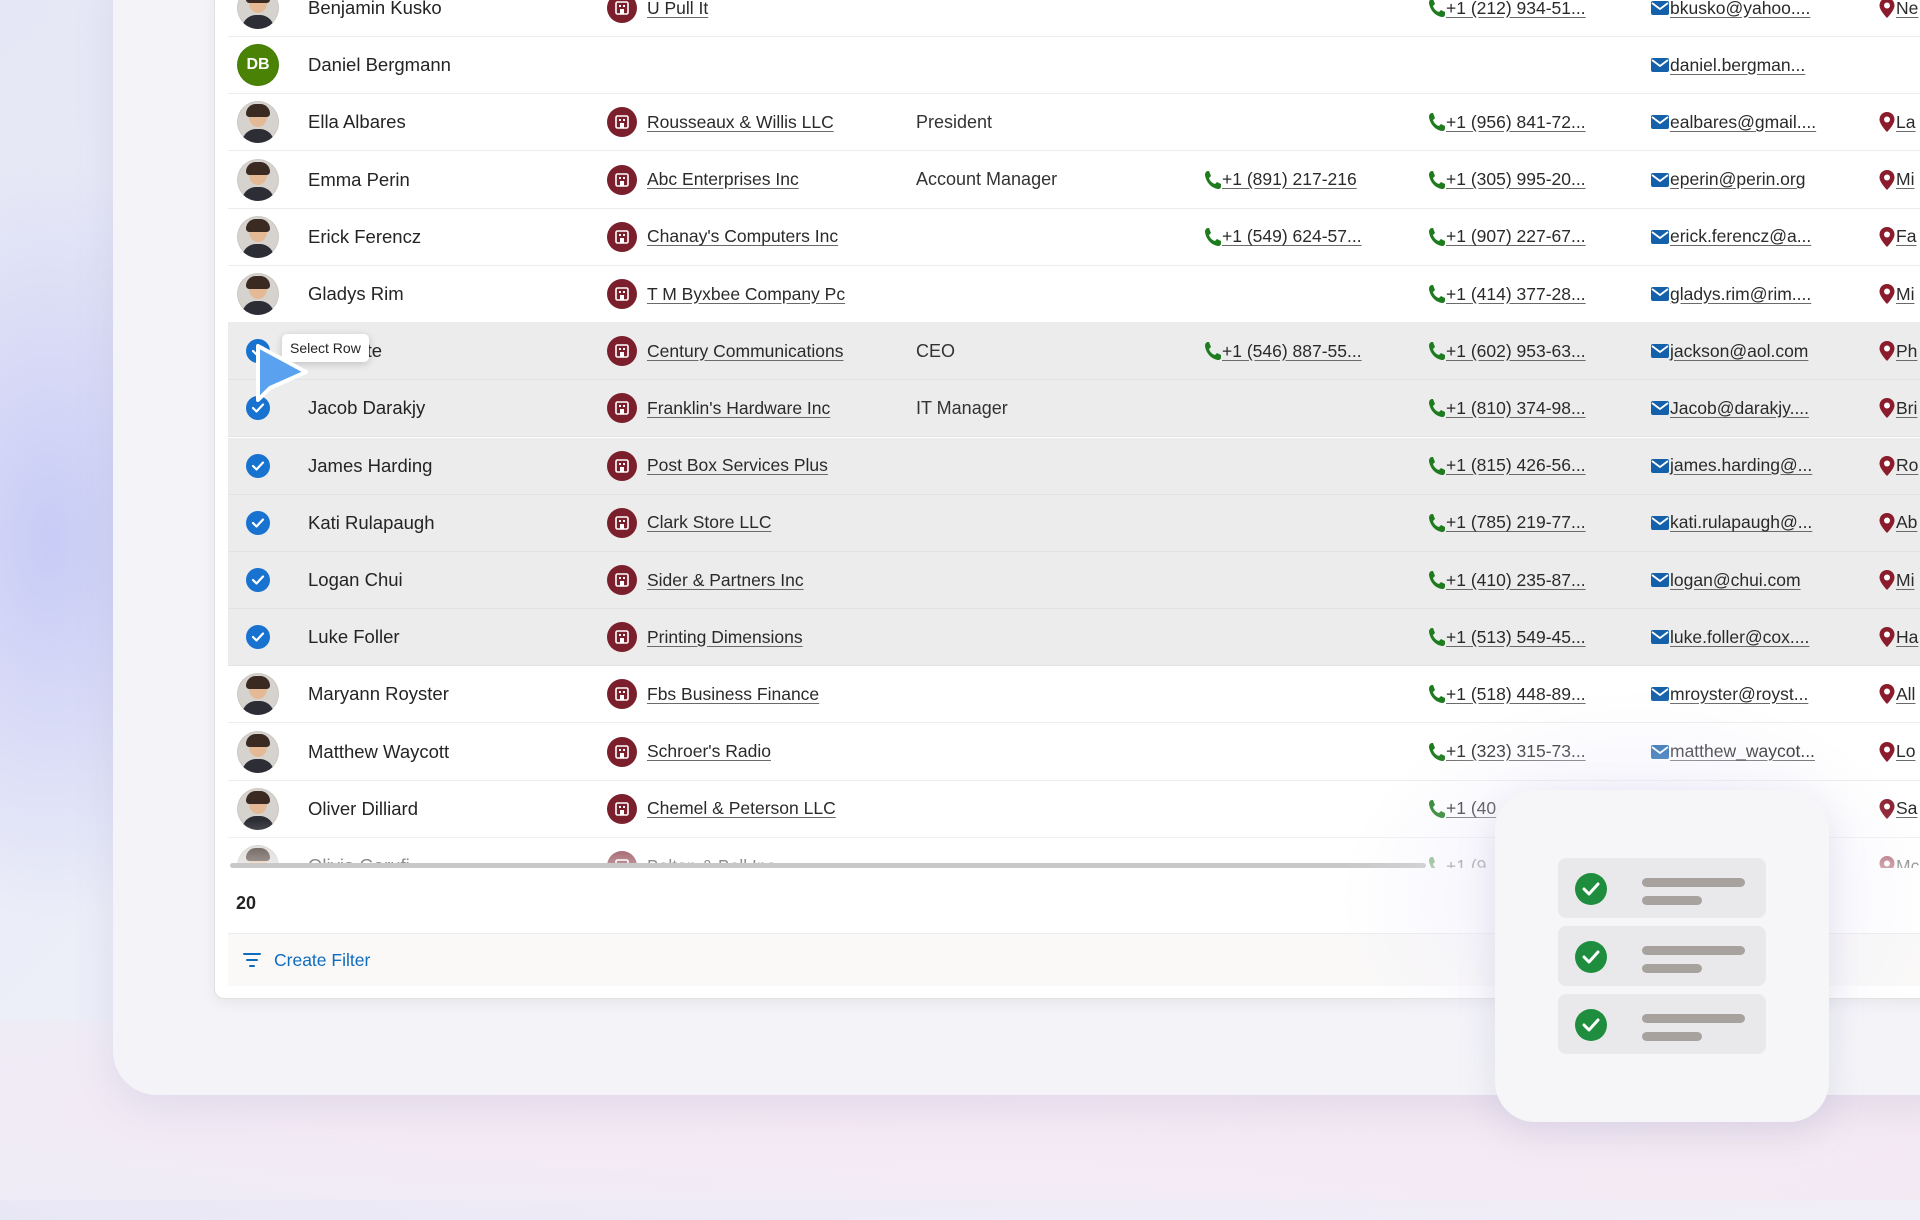  I want to click on contact-name: Luke Foller, so click(354, 637).